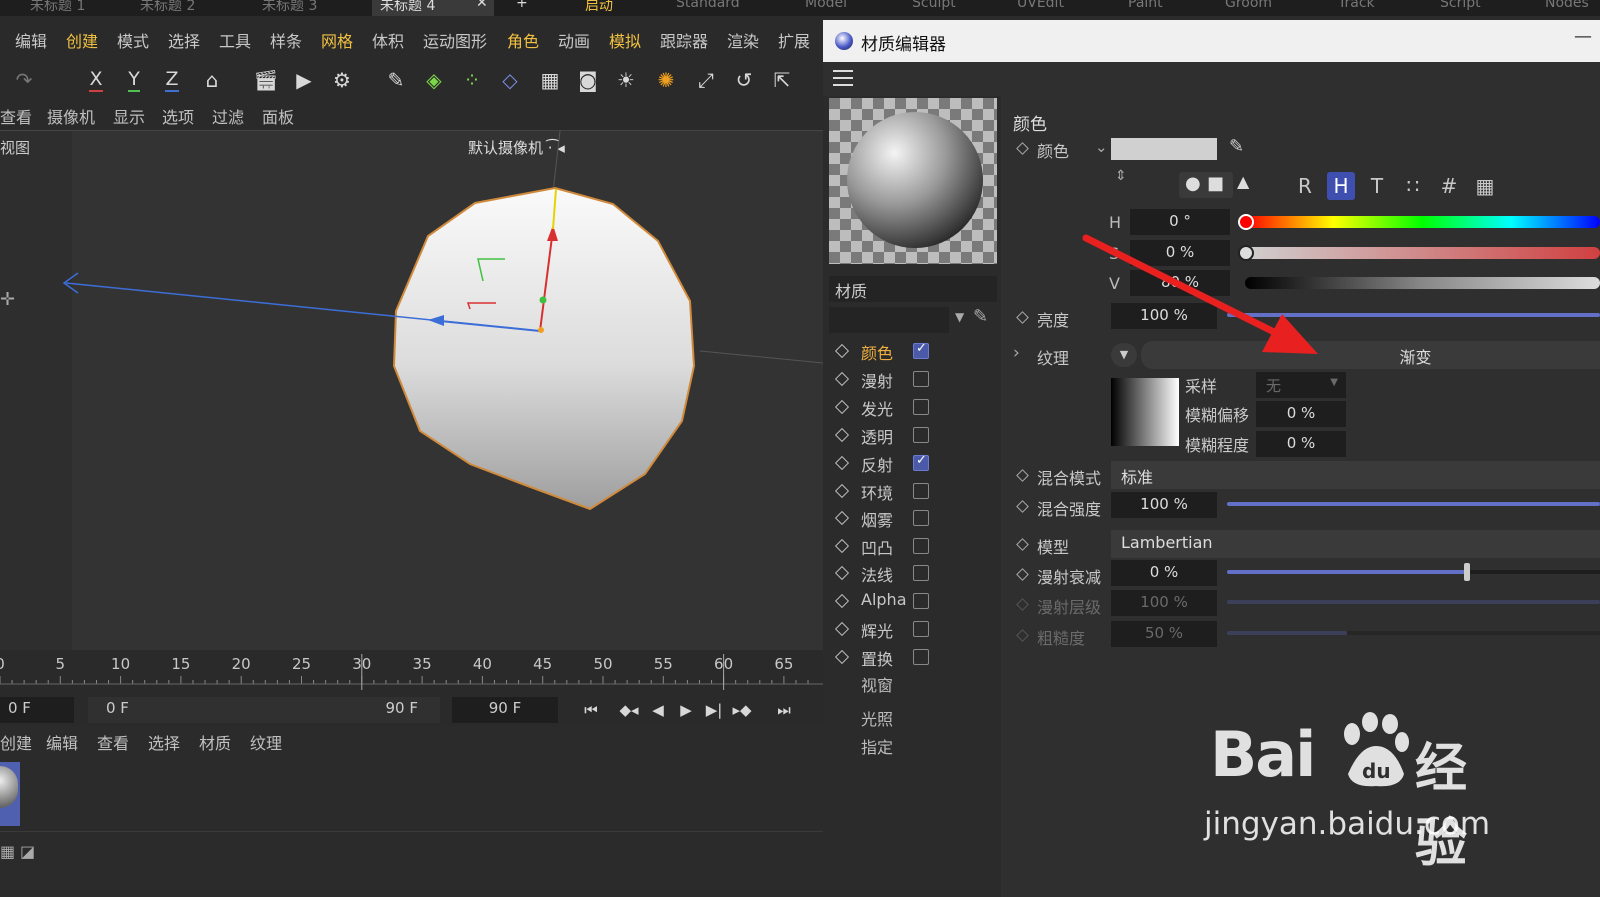 The height and width of the screenshot is (897, 1600). What do you see at coordinates (1357, 793) in the screenshot?
I see `baidu-jingyan-watermark: Bai du 经验 jingyan.baidu.com` at bounding box center [1357, 793].